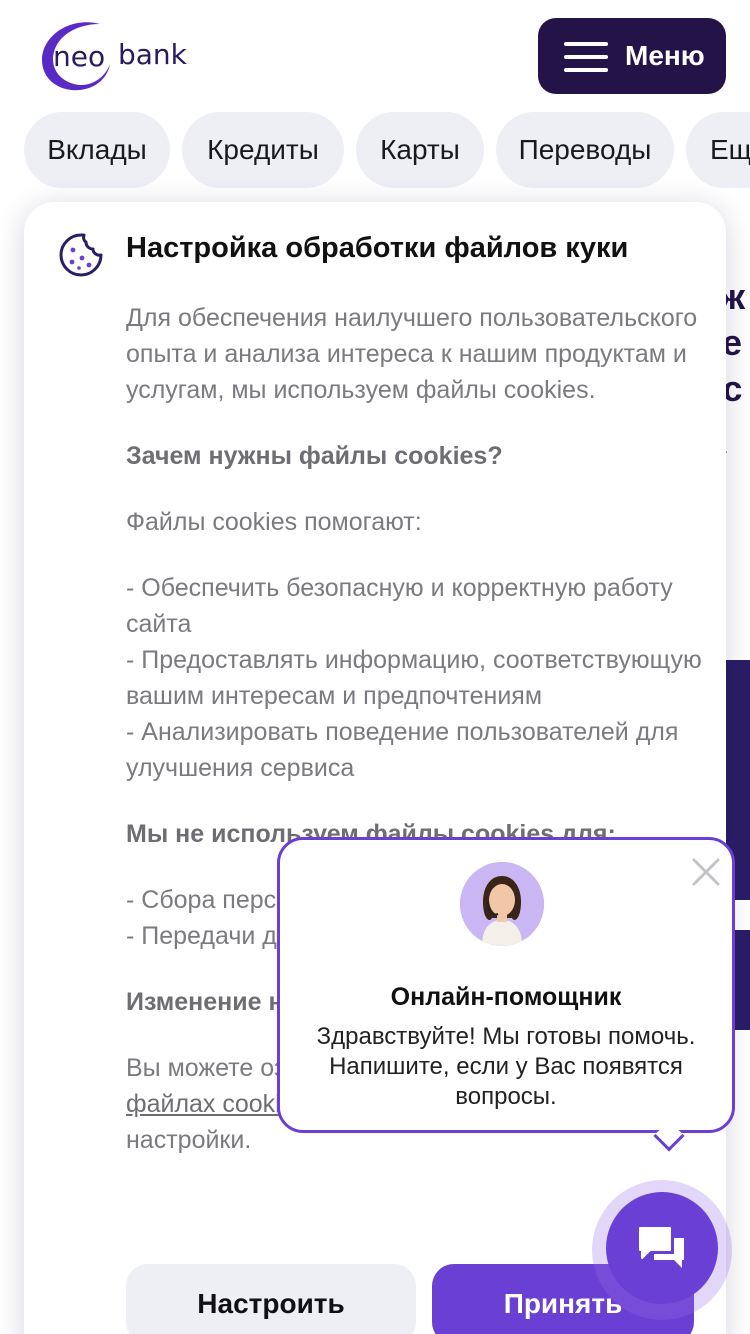  What do you see at coordinates (586, 57) in the screenshot?
I see `hamburger-icon` at bounding box center [586, 57].